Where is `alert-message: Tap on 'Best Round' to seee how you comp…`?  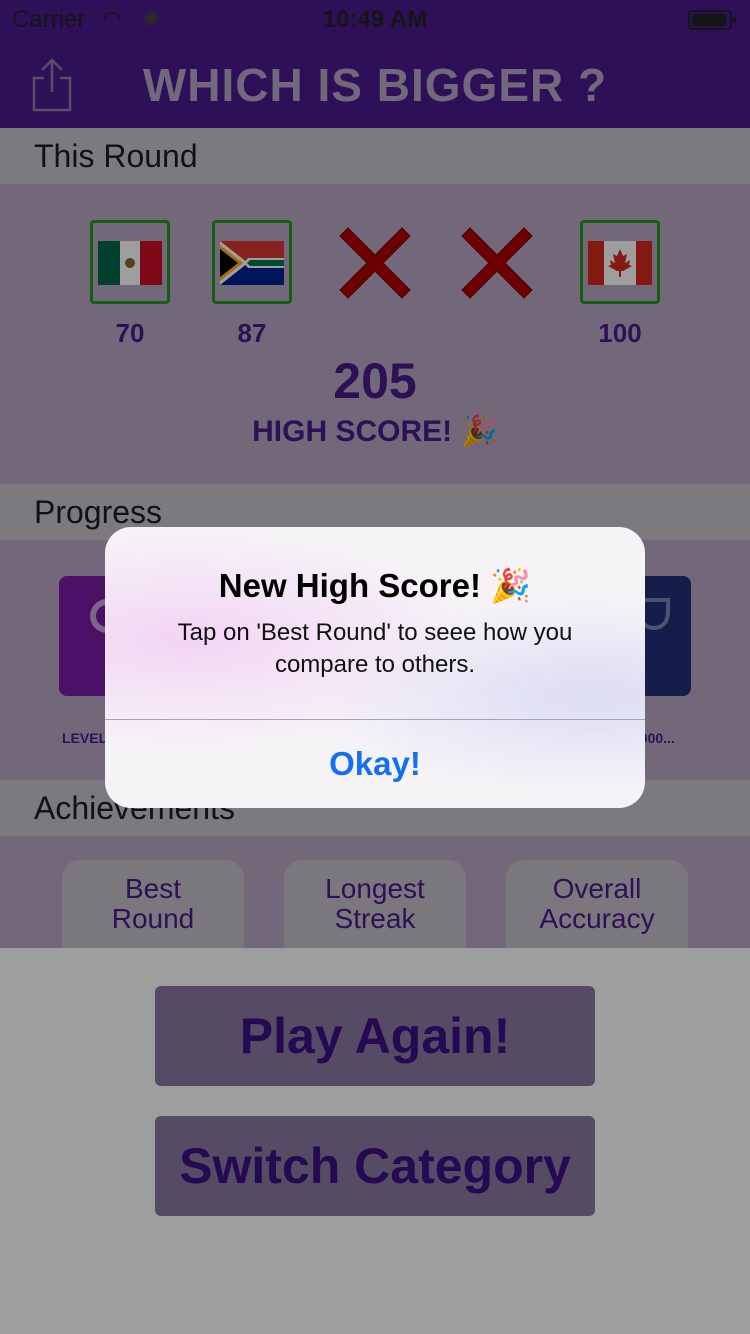
alert-message: Tap on 'Best Round' to seee how you comp… is located at coordinates (375, 648).